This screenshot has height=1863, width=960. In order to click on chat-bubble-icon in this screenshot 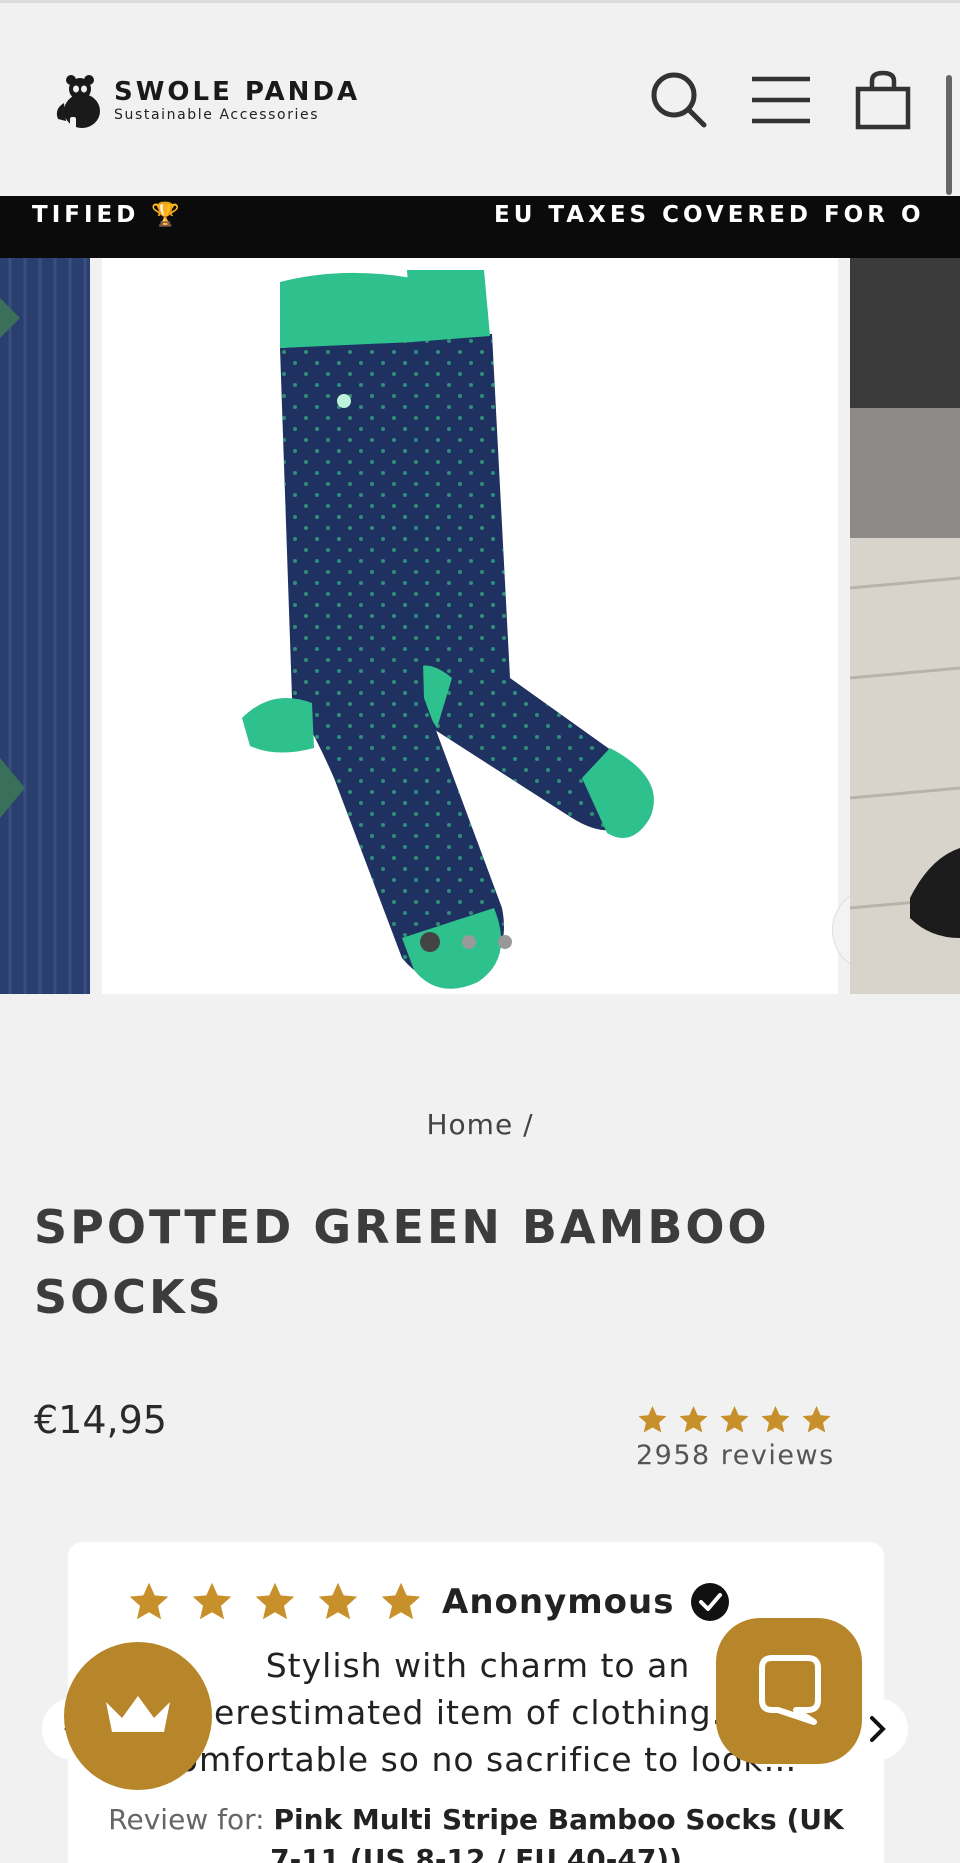, I will do `click(790, 1690)`.